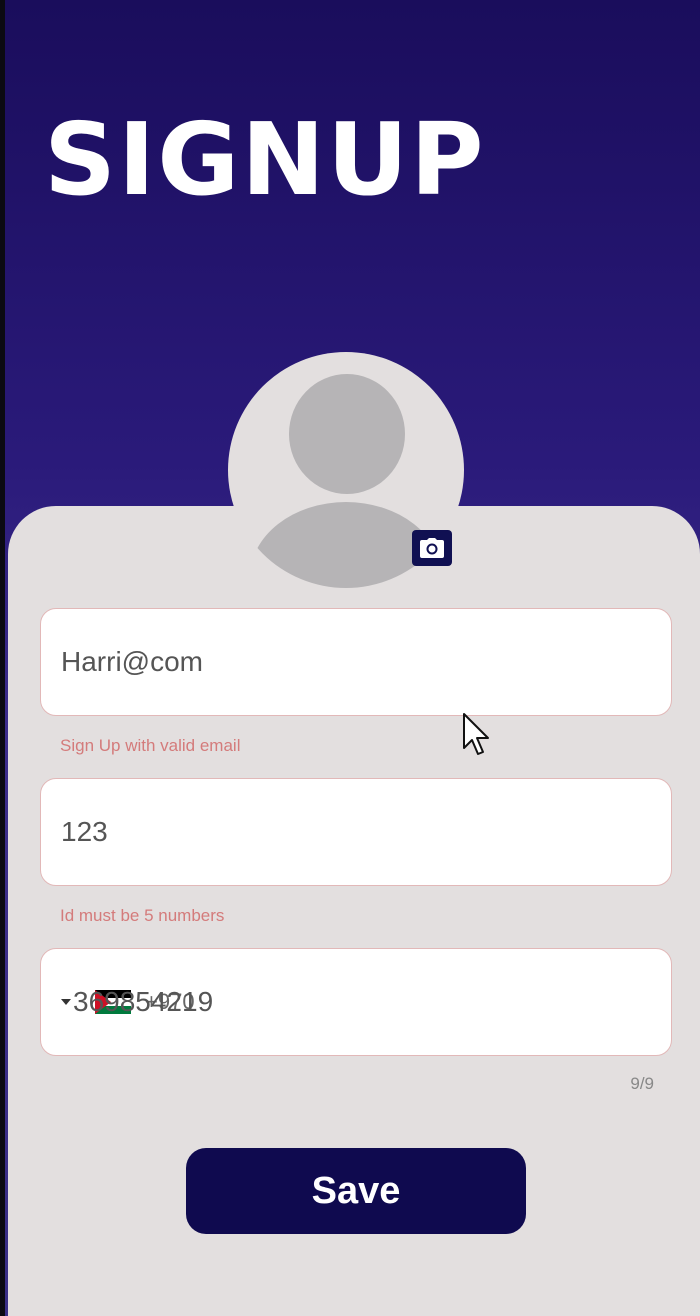 This screenshot has width=700, height=1316. What do you see at coordinates (142, 915) in the screenshot?
I see `id-error-text: Id must be 5 numbers` at bounding box center [142, 915].